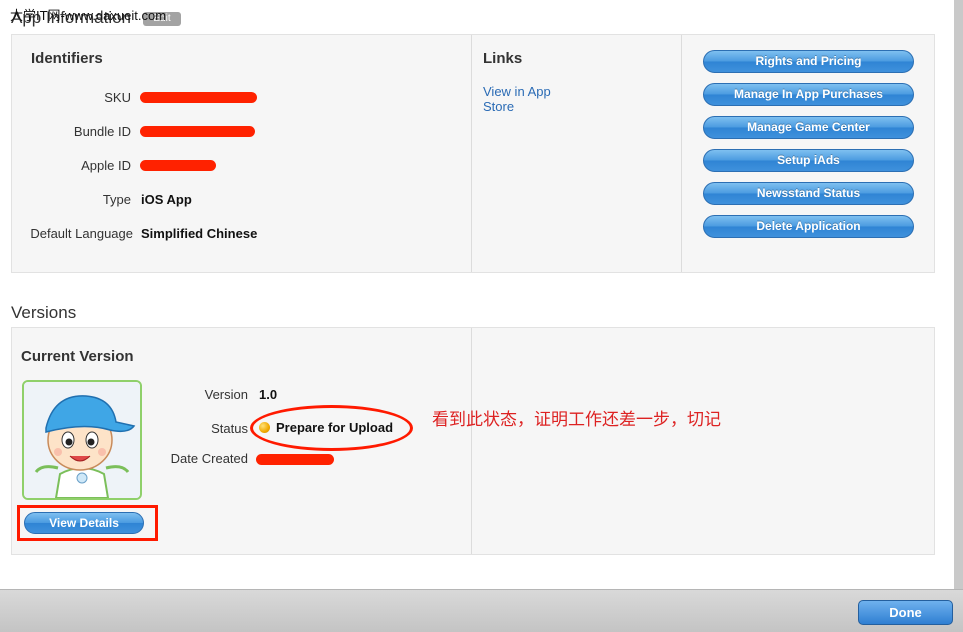 This screenshot has height=632, width=963. I want to click on type-label: Type, so click(116, 199).